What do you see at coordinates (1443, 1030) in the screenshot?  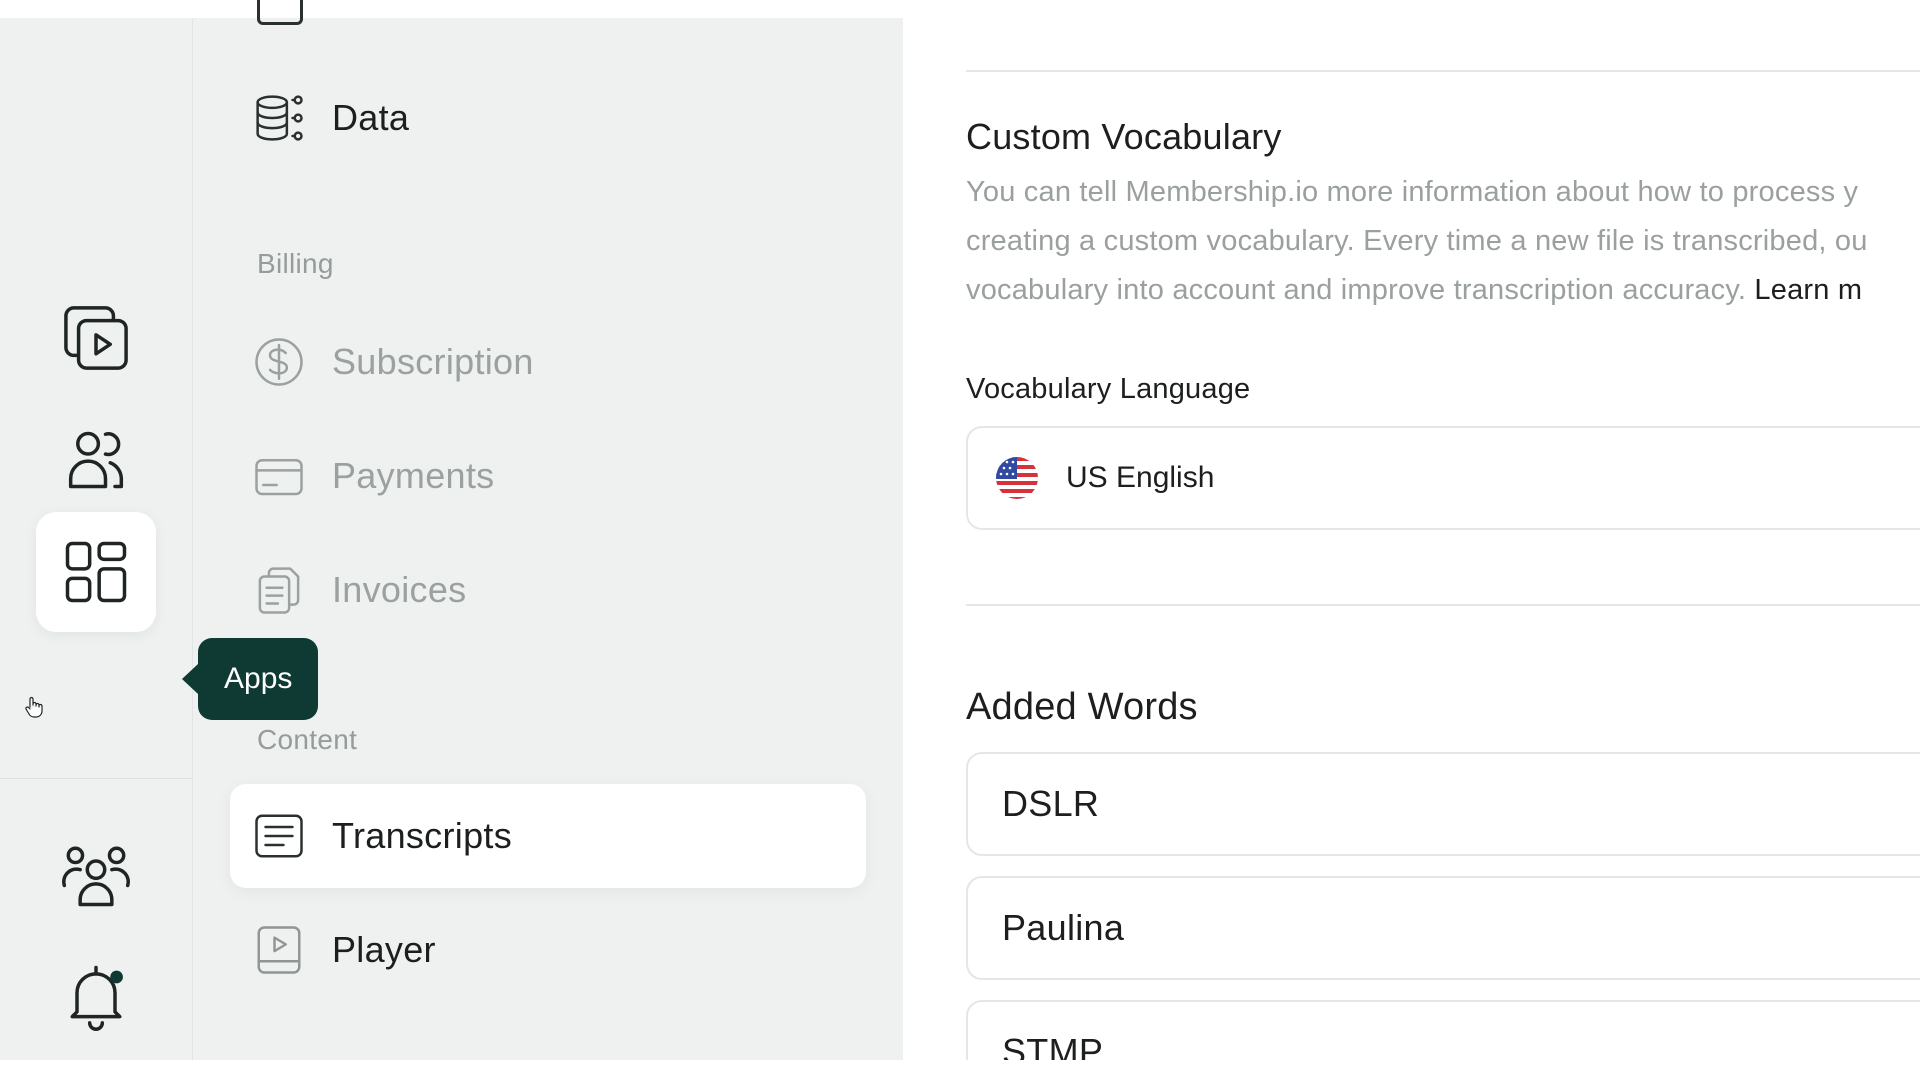 I see `added-word-item: STMP` at bounding box center [1443, 1030].